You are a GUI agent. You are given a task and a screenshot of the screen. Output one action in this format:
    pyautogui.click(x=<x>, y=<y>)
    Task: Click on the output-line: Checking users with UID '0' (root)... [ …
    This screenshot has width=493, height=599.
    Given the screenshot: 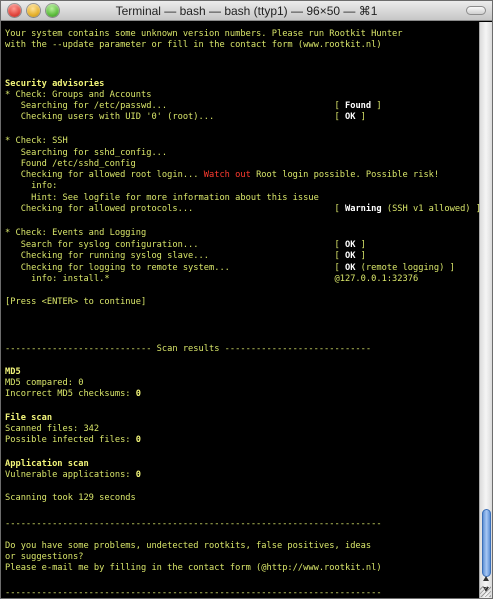 What is the action you would take?
    pyautogui.click(x=185, y=117)
    